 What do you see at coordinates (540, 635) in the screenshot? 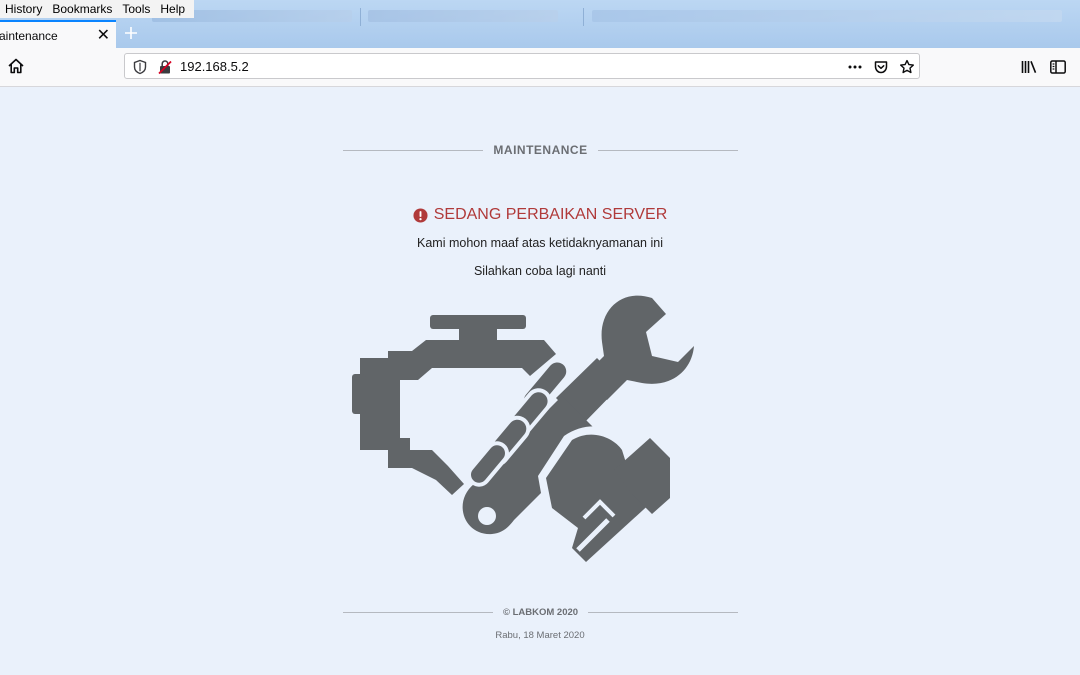
I see `footer-date: Rabu, 18 Maret 2020` at bounding box center [540, 635].